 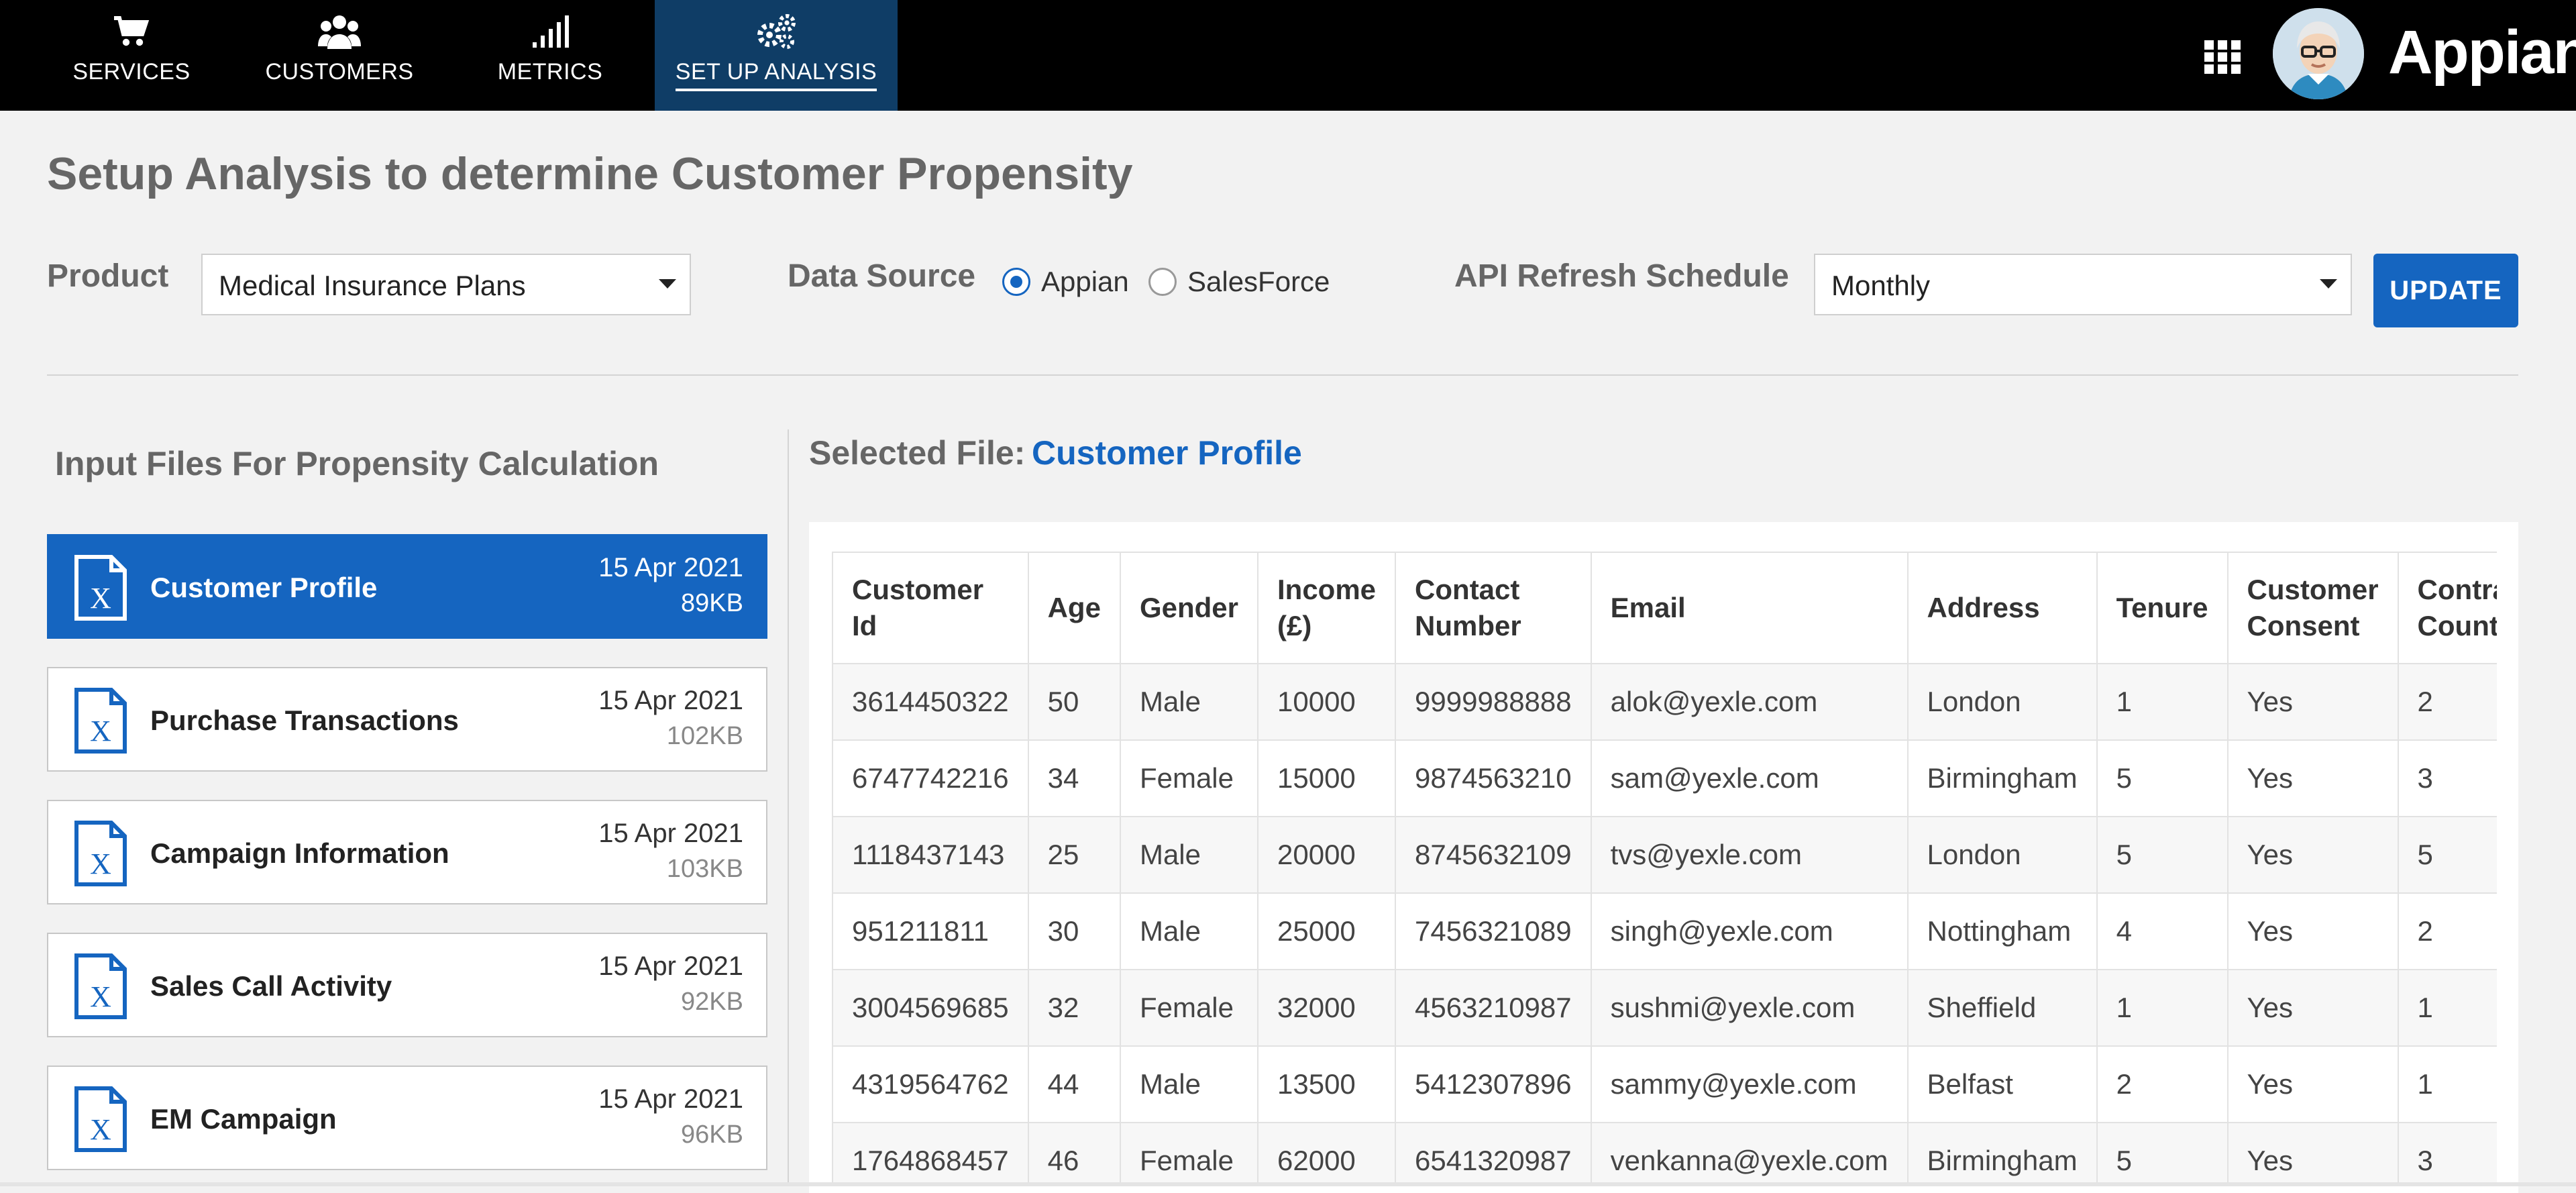 I want to click on table-cell: 9999988888, so click(x=1493, y=702).